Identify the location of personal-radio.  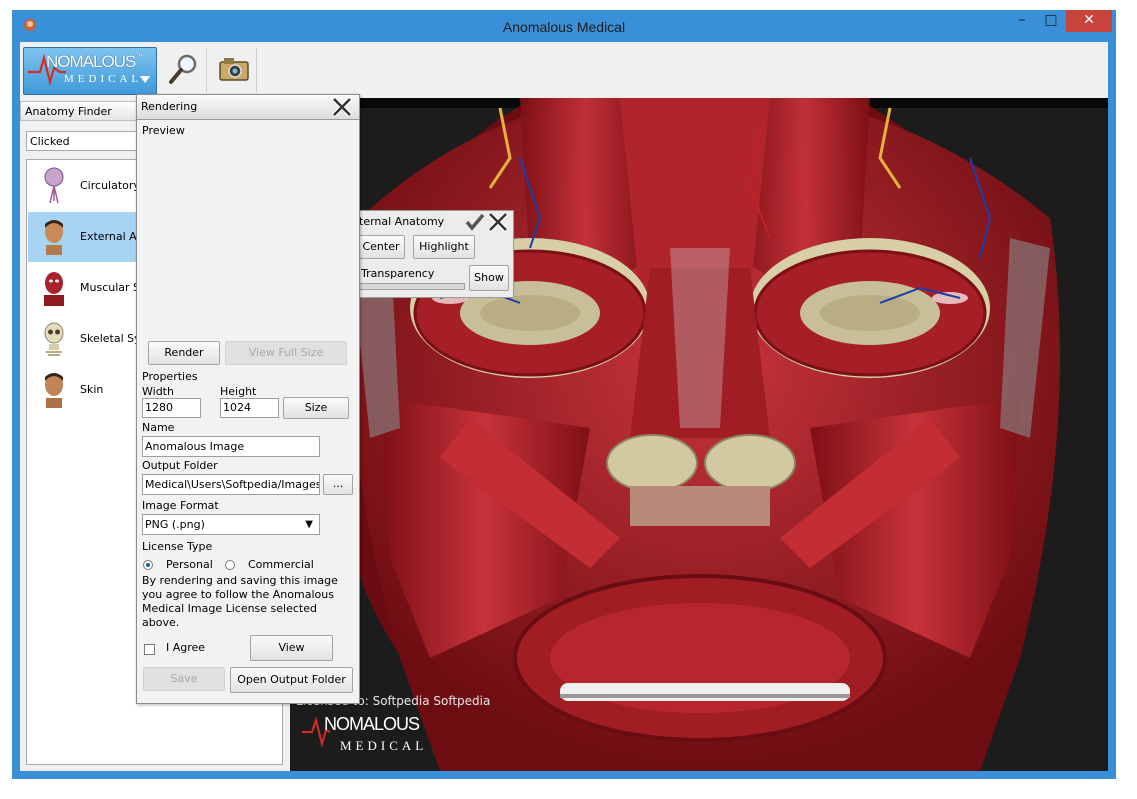
(148, 565).